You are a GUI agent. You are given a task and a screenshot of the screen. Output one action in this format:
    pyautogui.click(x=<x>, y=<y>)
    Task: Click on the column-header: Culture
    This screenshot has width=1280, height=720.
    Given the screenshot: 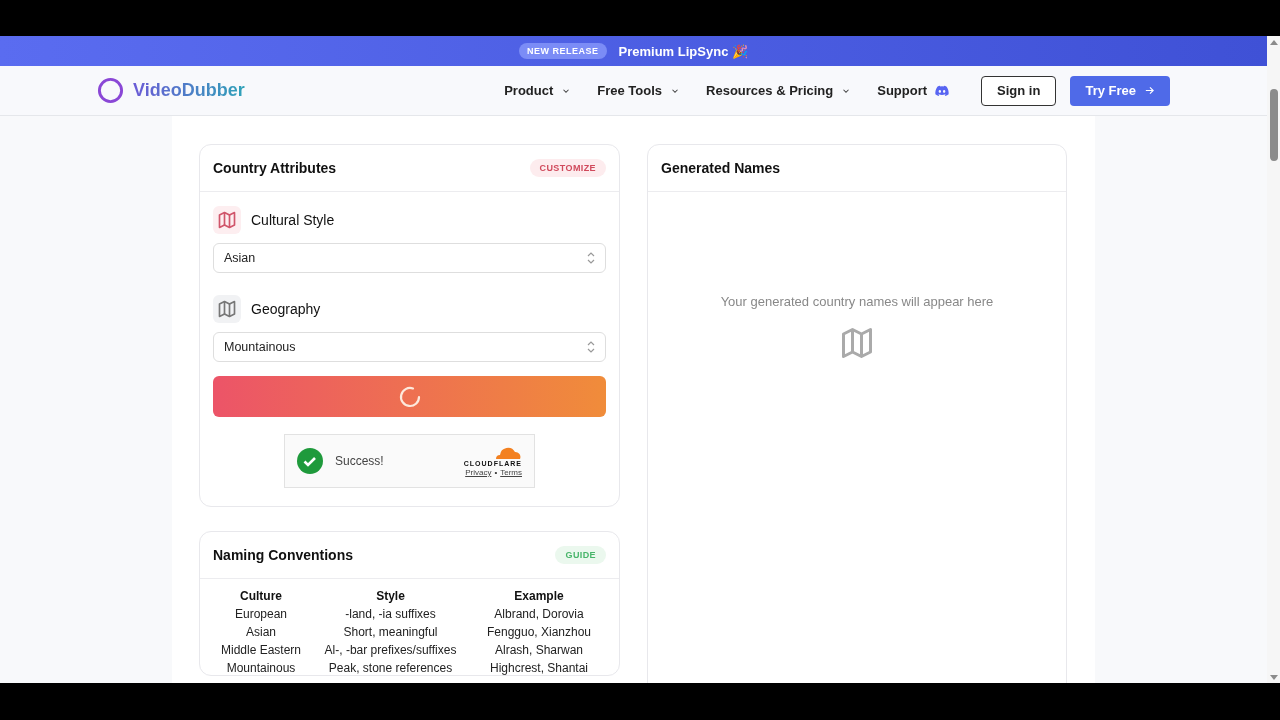 What is the action you would take?
    pyautogui.click(x=261, y=596)
    